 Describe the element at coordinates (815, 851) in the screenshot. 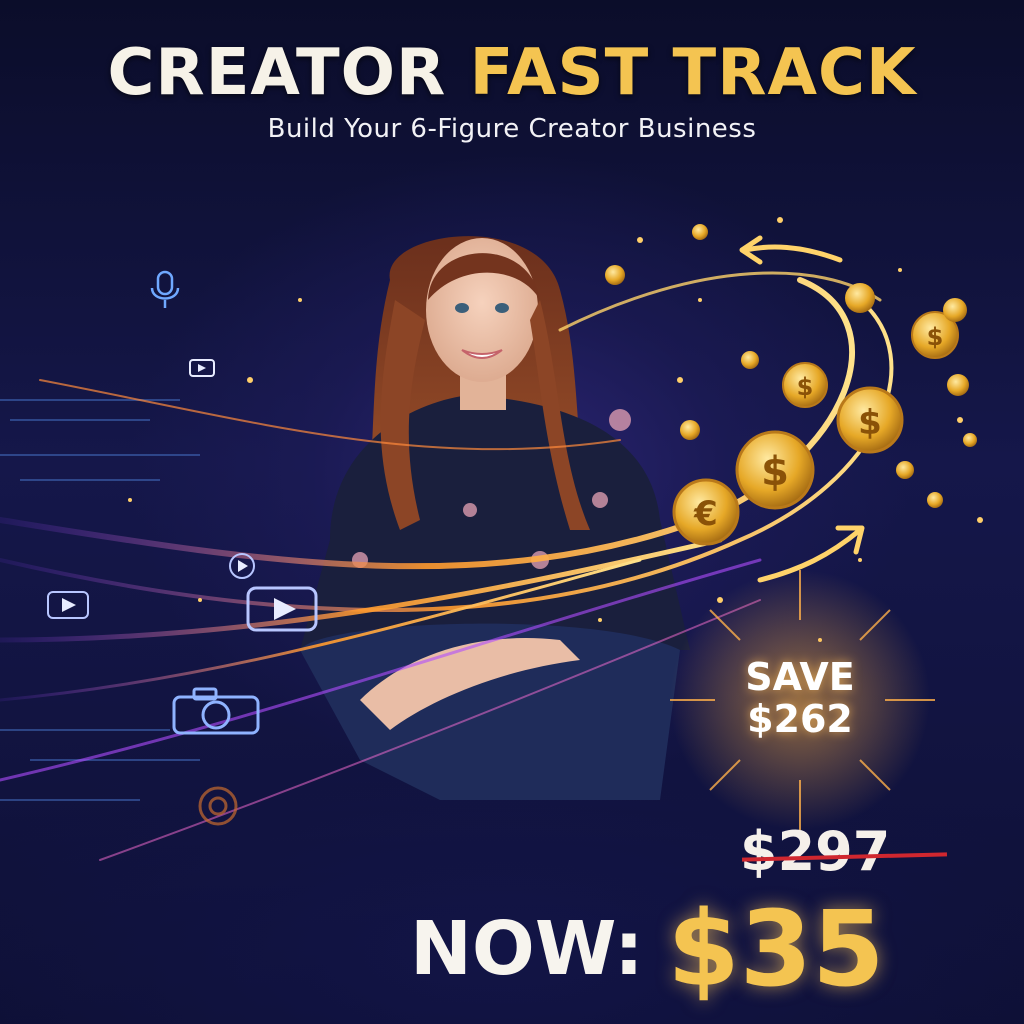

I see `old-price: $297` at that location.